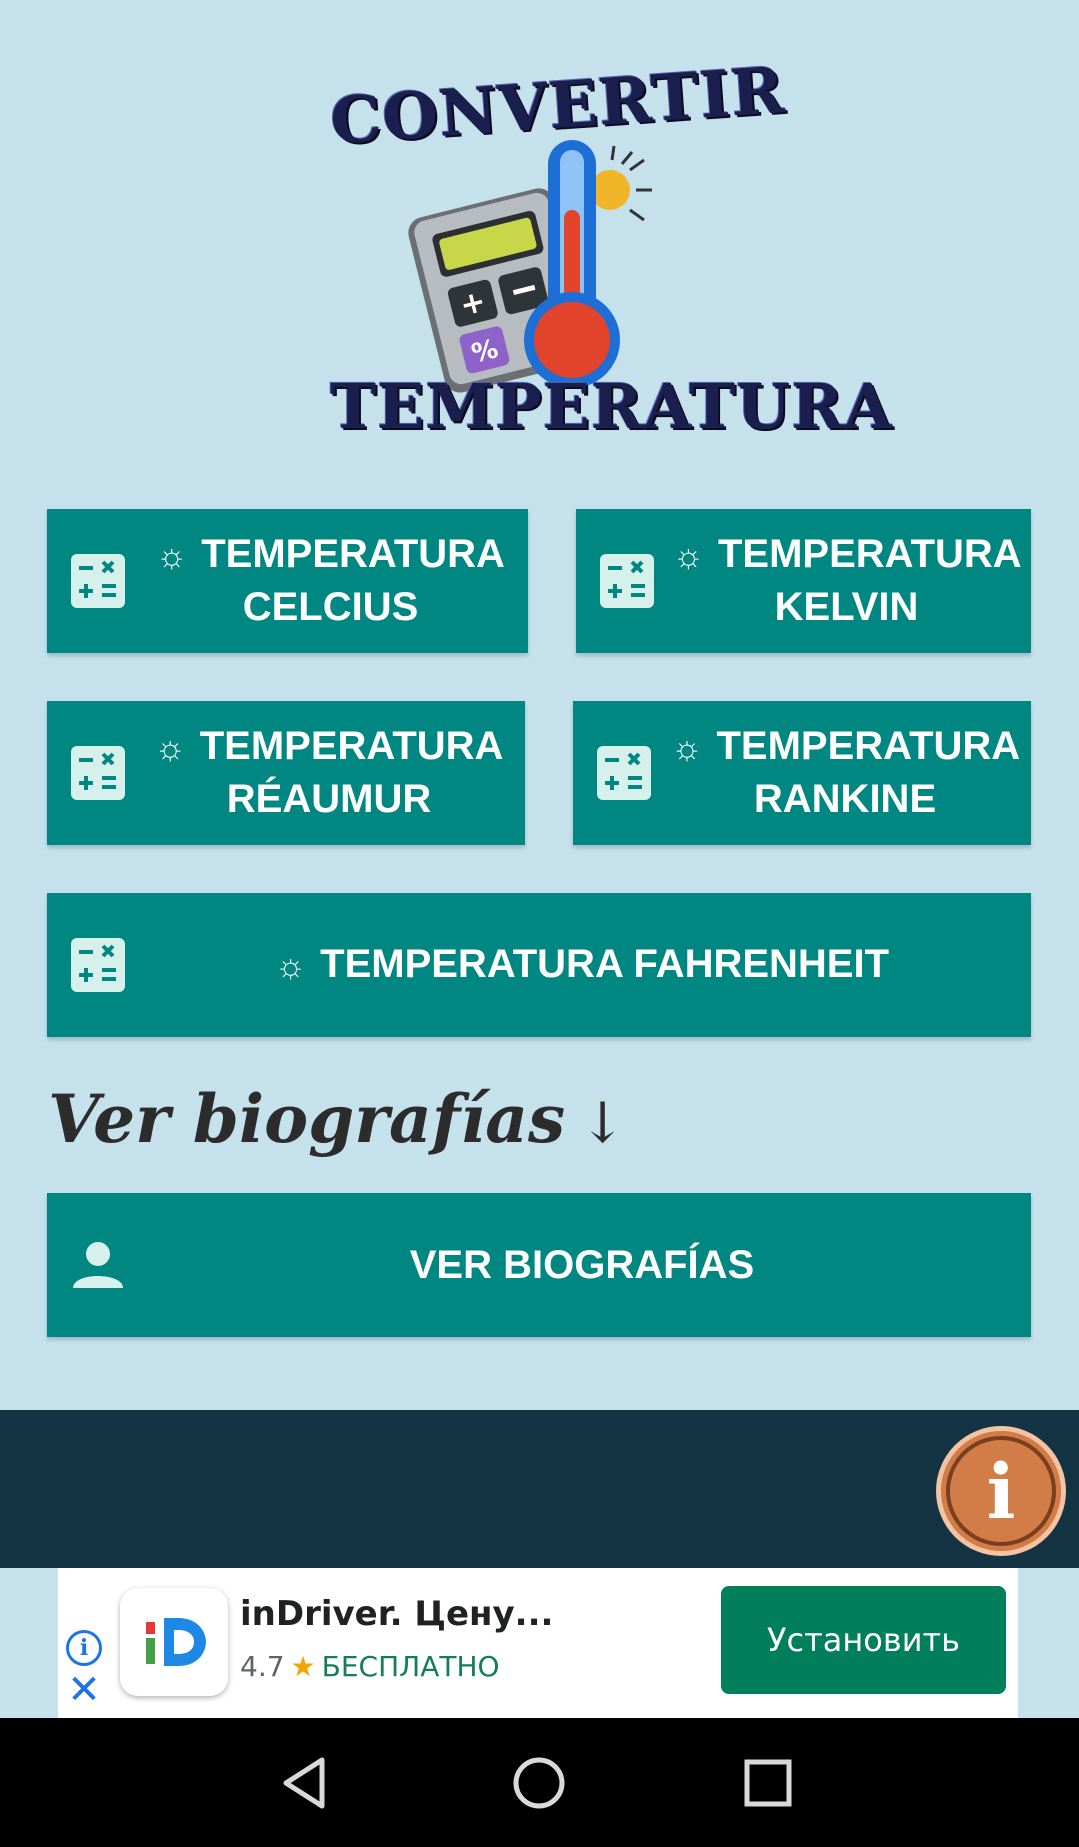 The width and height of the screenshot is (1079, 1847). What do you see at coordinates (847, 580) in the screenshot?
I see `kelvin-button-label: ☼ TEMPERATURA KELVIN` at bounding box center [847, 580].